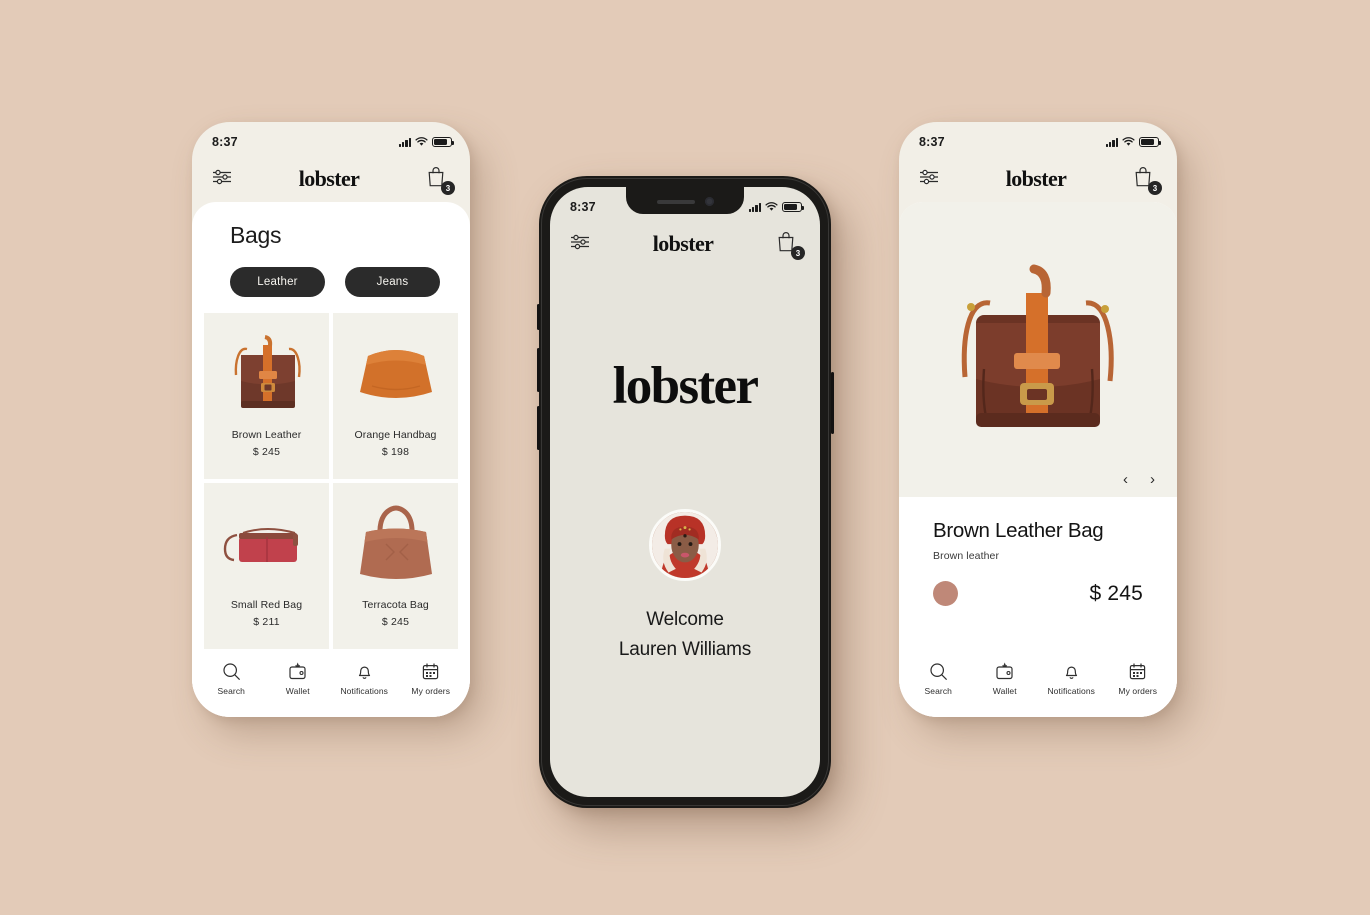  I want to click on product-price: $ 198, so click(395, 452).